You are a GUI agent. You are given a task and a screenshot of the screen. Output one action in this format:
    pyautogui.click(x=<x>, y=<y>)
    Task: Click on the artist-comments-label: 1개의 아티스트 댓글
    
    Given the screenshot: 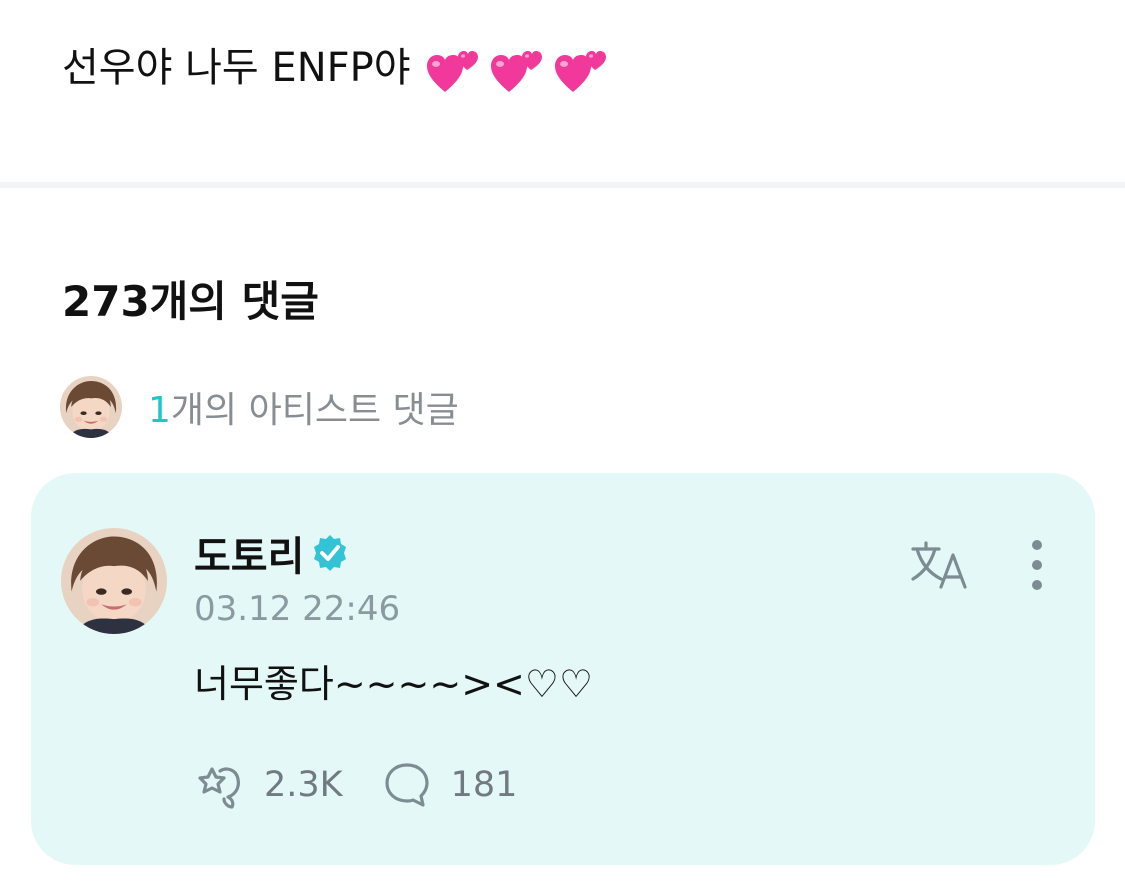 What is the action you would take?
    pyautogui.click(x=303, y=407)
    